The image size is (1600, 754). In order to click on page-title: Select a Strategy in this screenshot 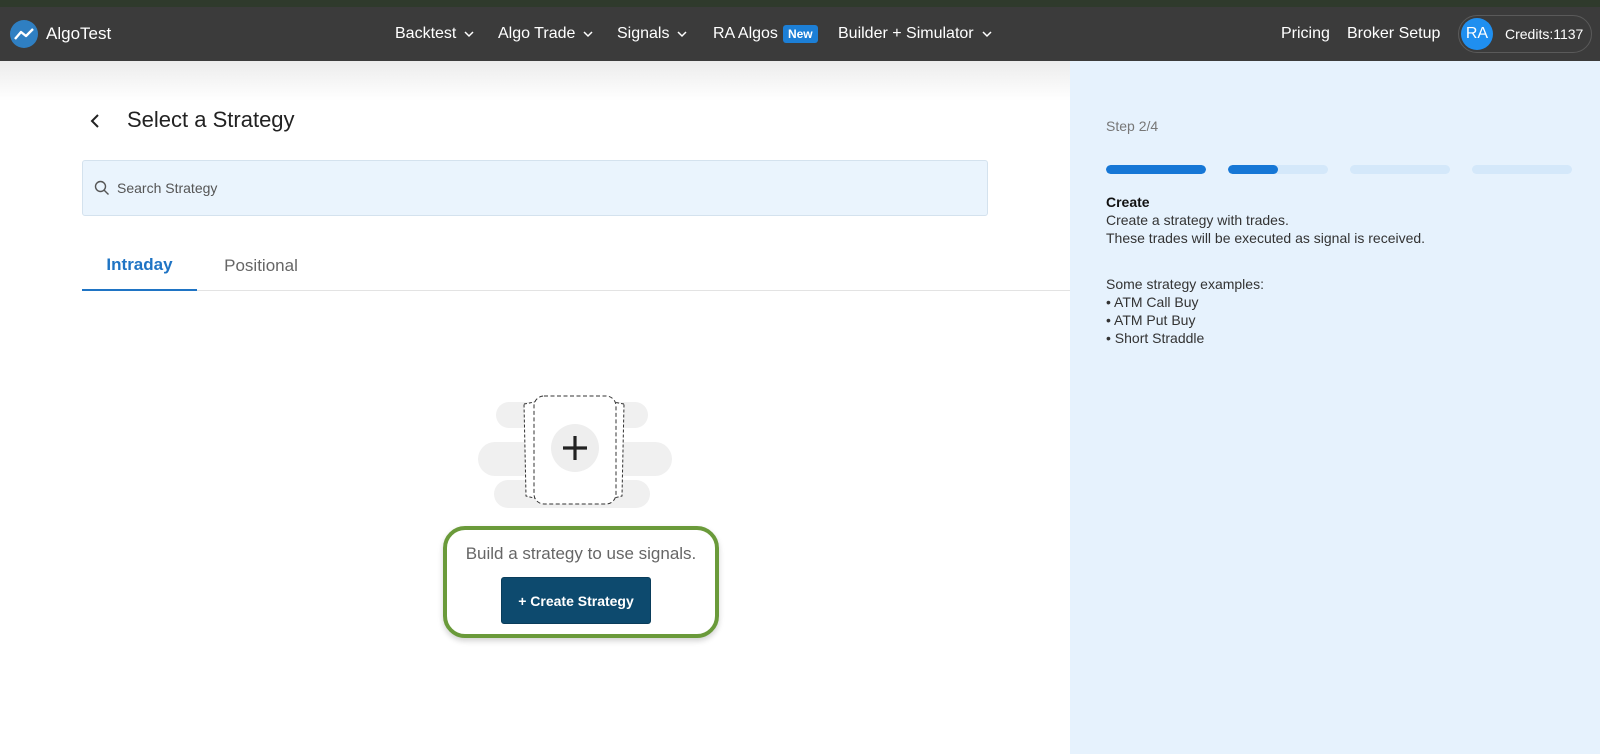, I will do `click(211, 119)`.